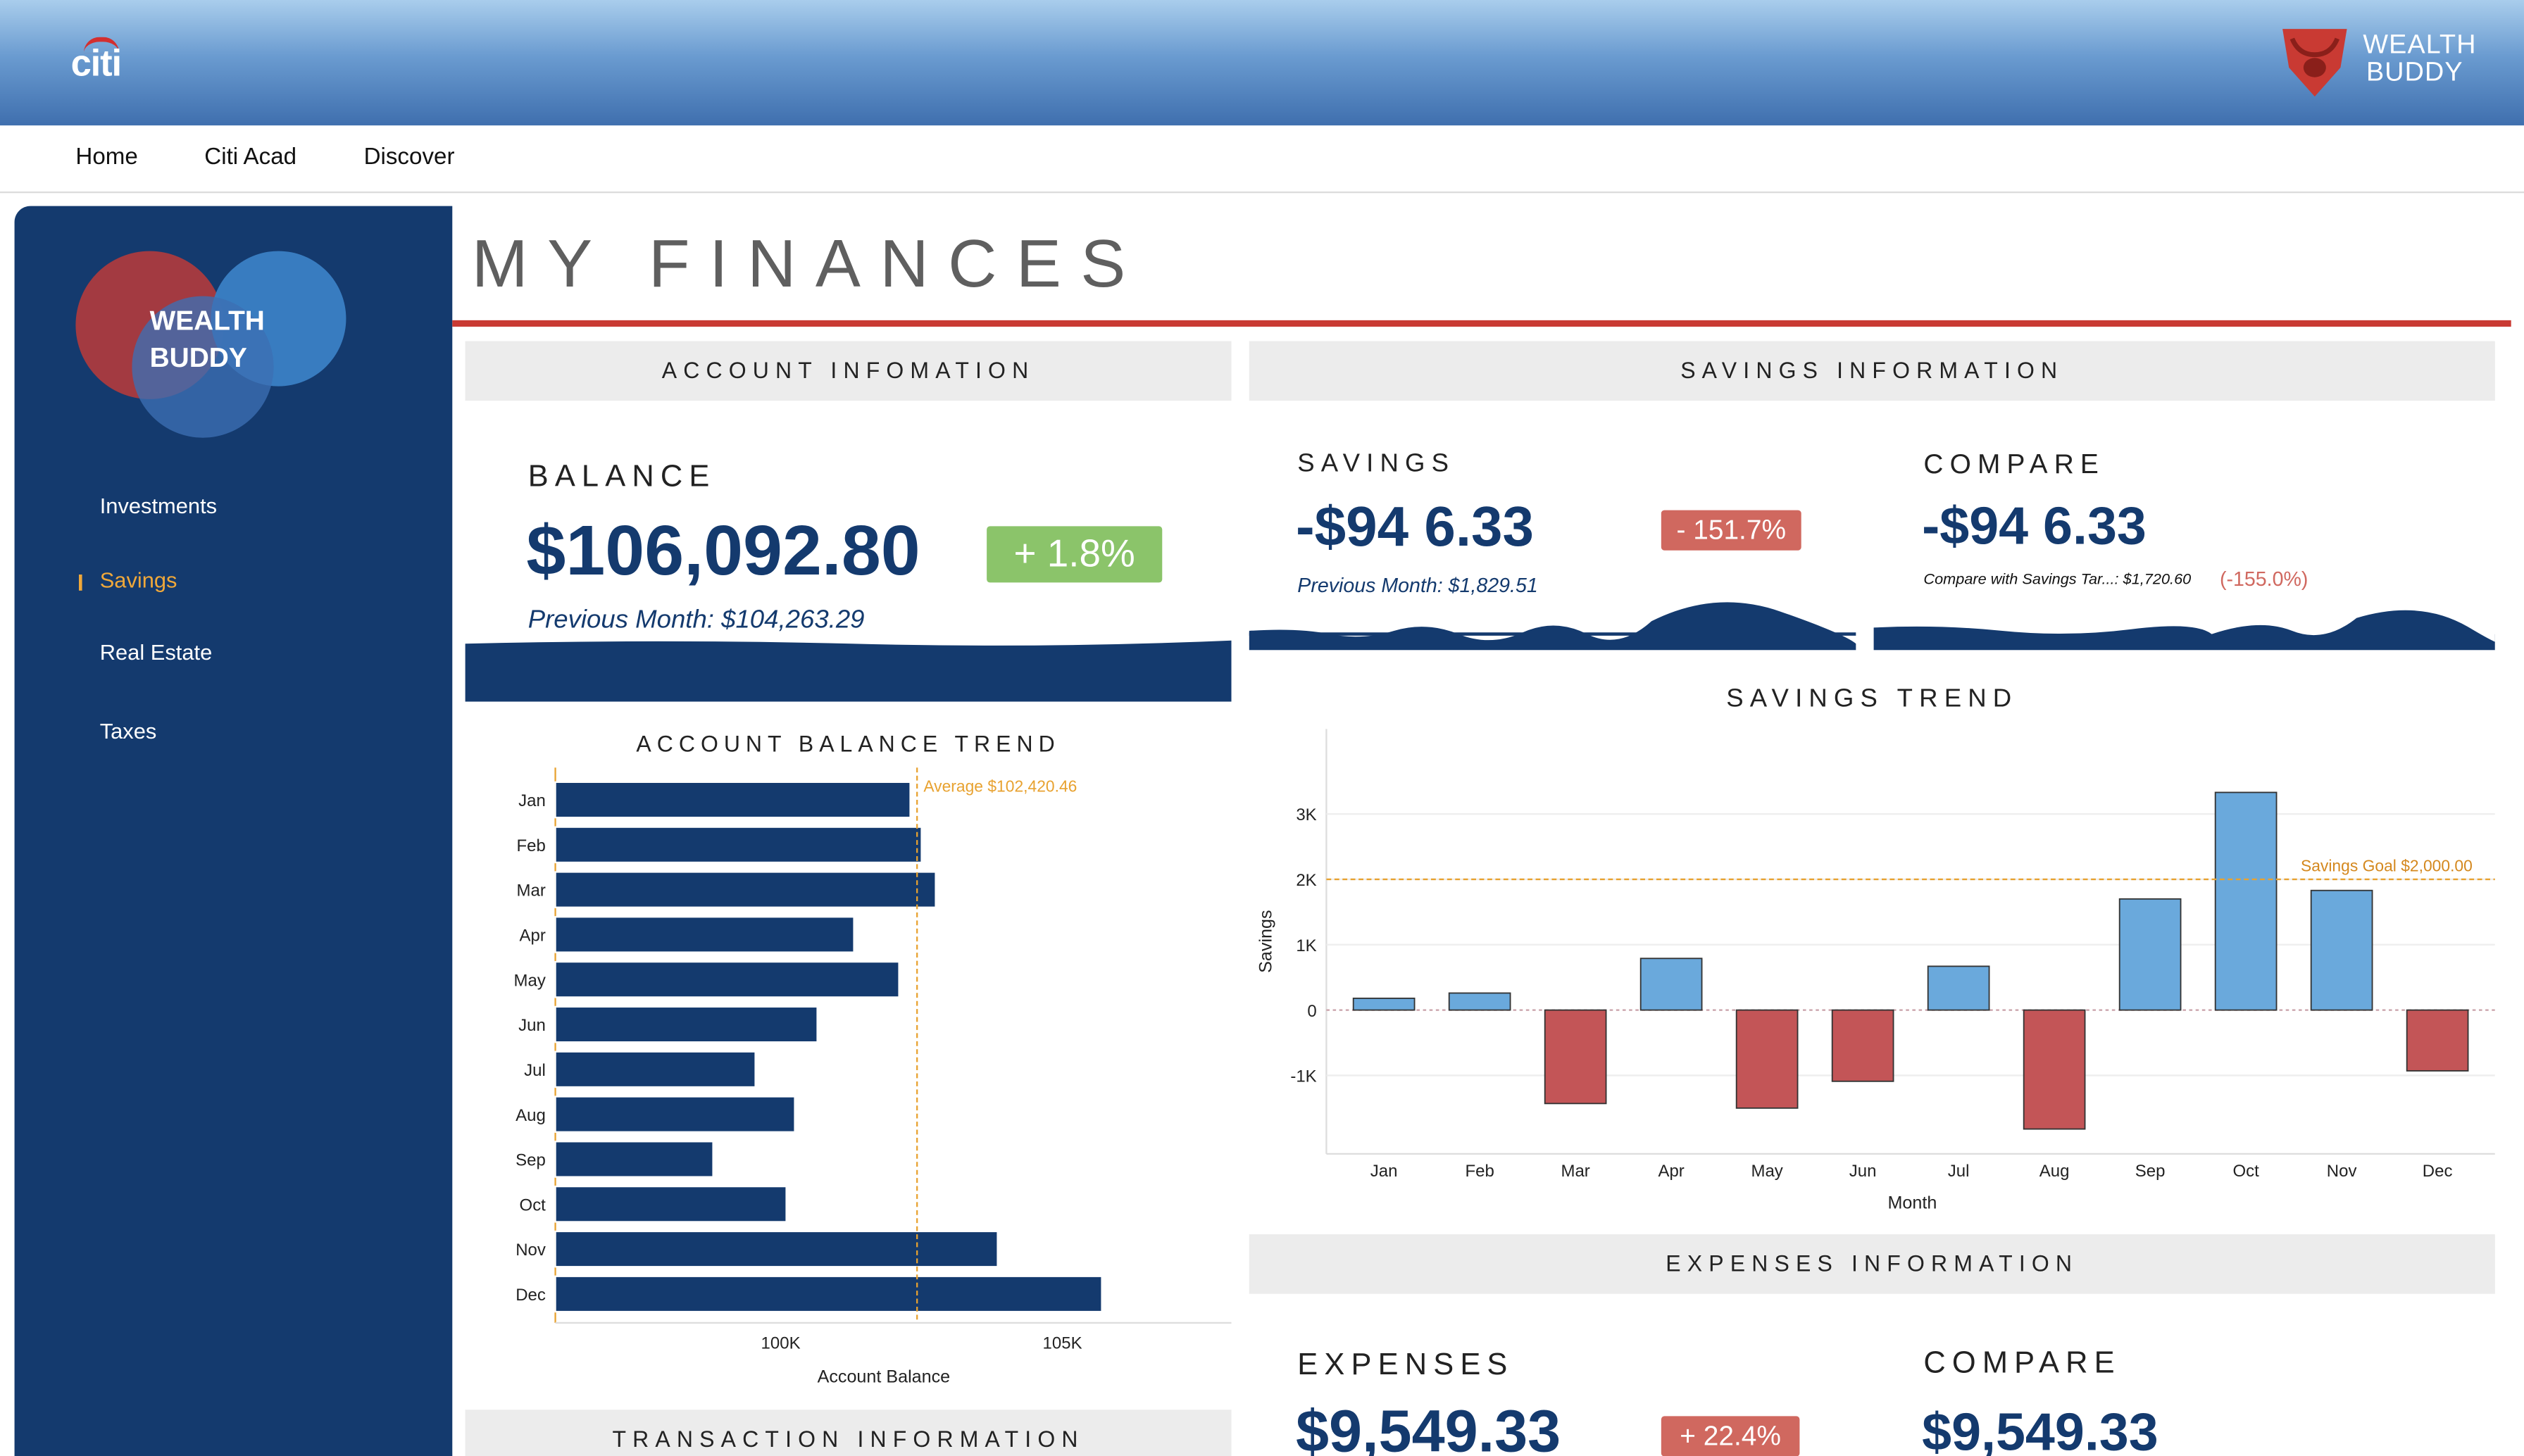 The image size is (2524, 1456). What do you see at coordinates (2420, 45) in the screenshot?
I see `brand-line-1: WEALTH` at bounding box center [2420, 45].